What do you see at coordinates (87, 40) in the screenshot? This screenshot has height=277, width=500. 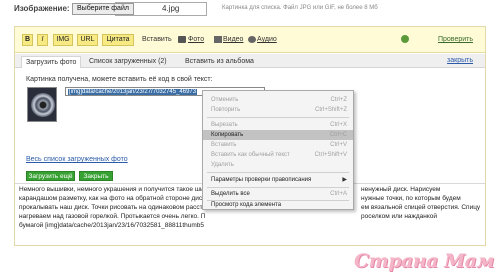 I see `url-button: URL` at bounding box center [87, 40].